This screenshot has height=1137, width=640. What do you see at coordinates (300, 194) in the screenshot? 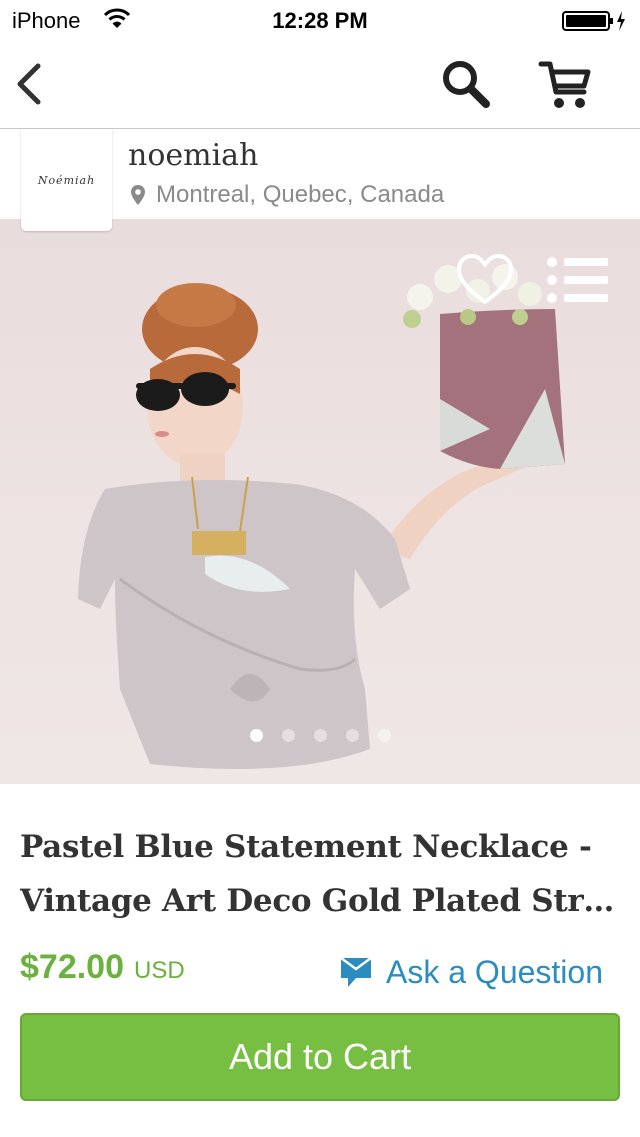
I see `shop-location-text: Montreal, Quebec, Canada` at bounding box center [300, 194].